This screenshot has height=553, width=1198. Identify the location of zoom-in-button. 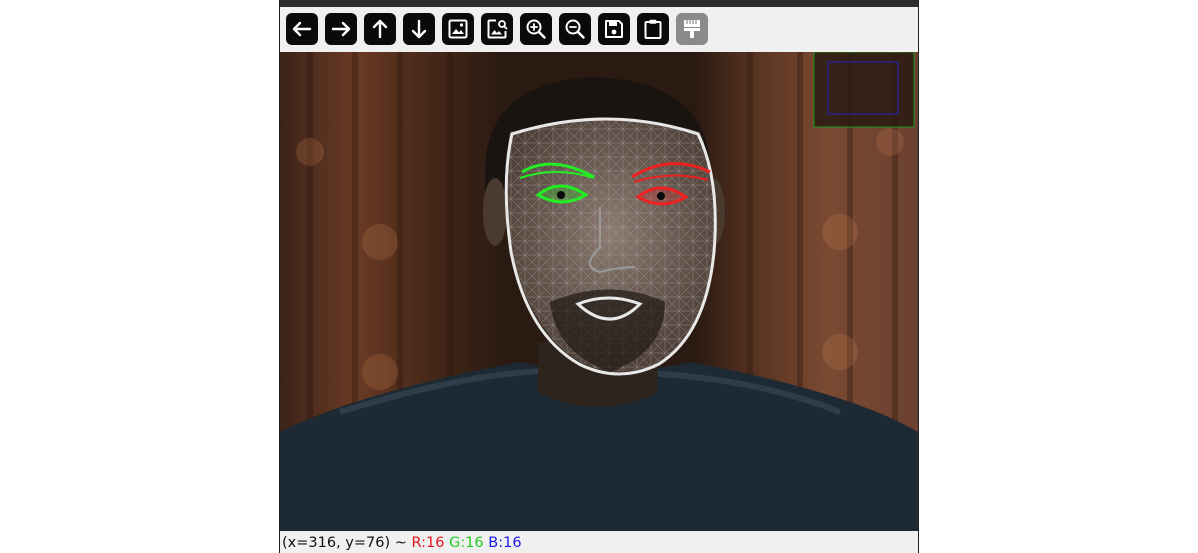
(536, 29).